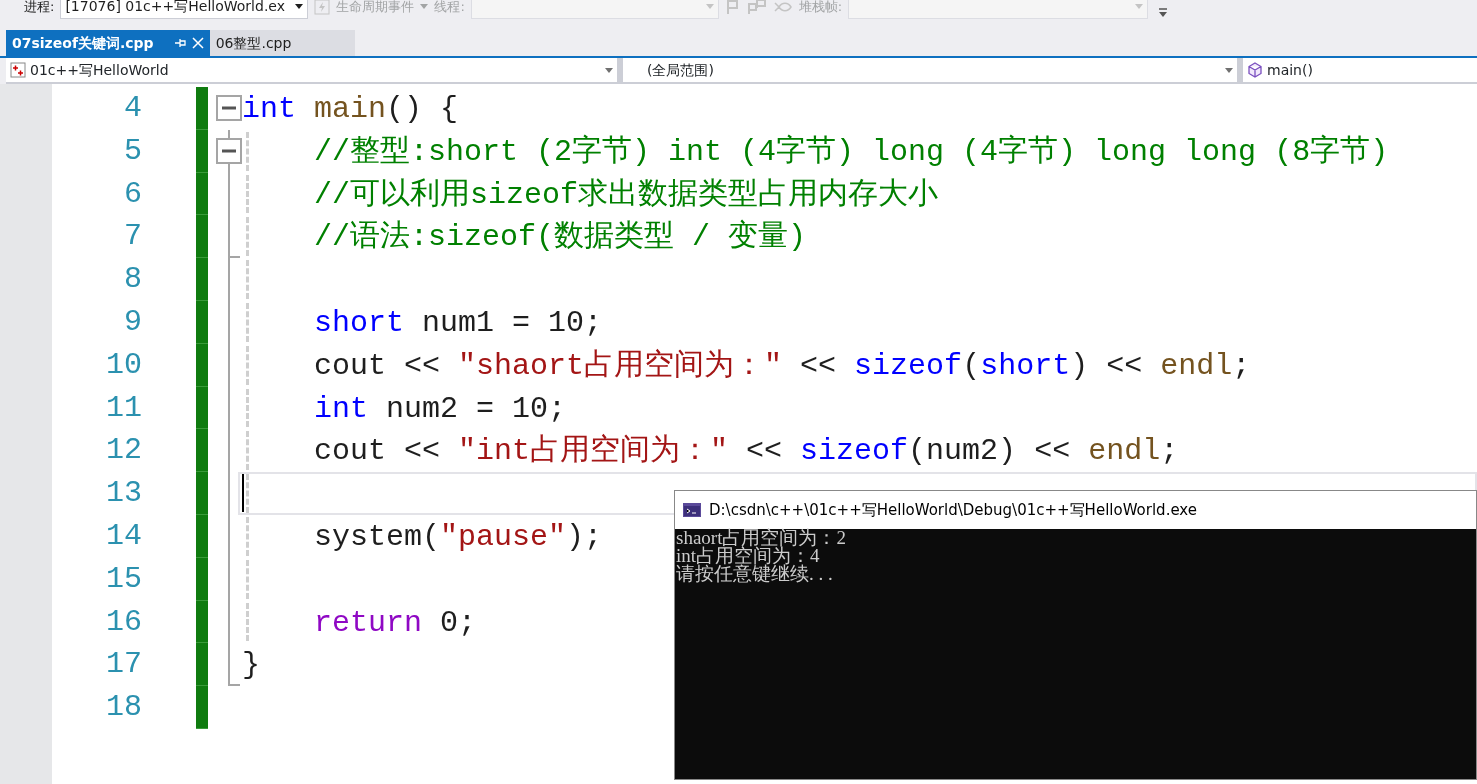 Image resolution: width=1477 pixels, height=784 pixels. What do you see at coordinates (1255, 70) in the screenshot?
I see `cube-icon` at bounding box center [1255, 70].